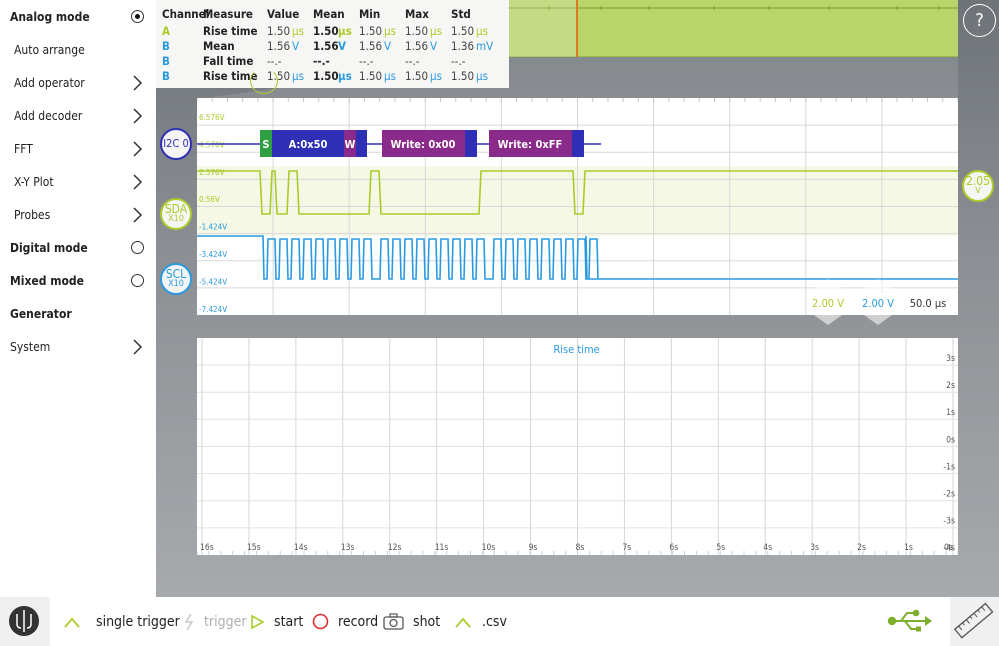 The height and width of the screenshot is (646, 999). I want to click on trigger-level-badge: 2.05 V, so click(978, 186).